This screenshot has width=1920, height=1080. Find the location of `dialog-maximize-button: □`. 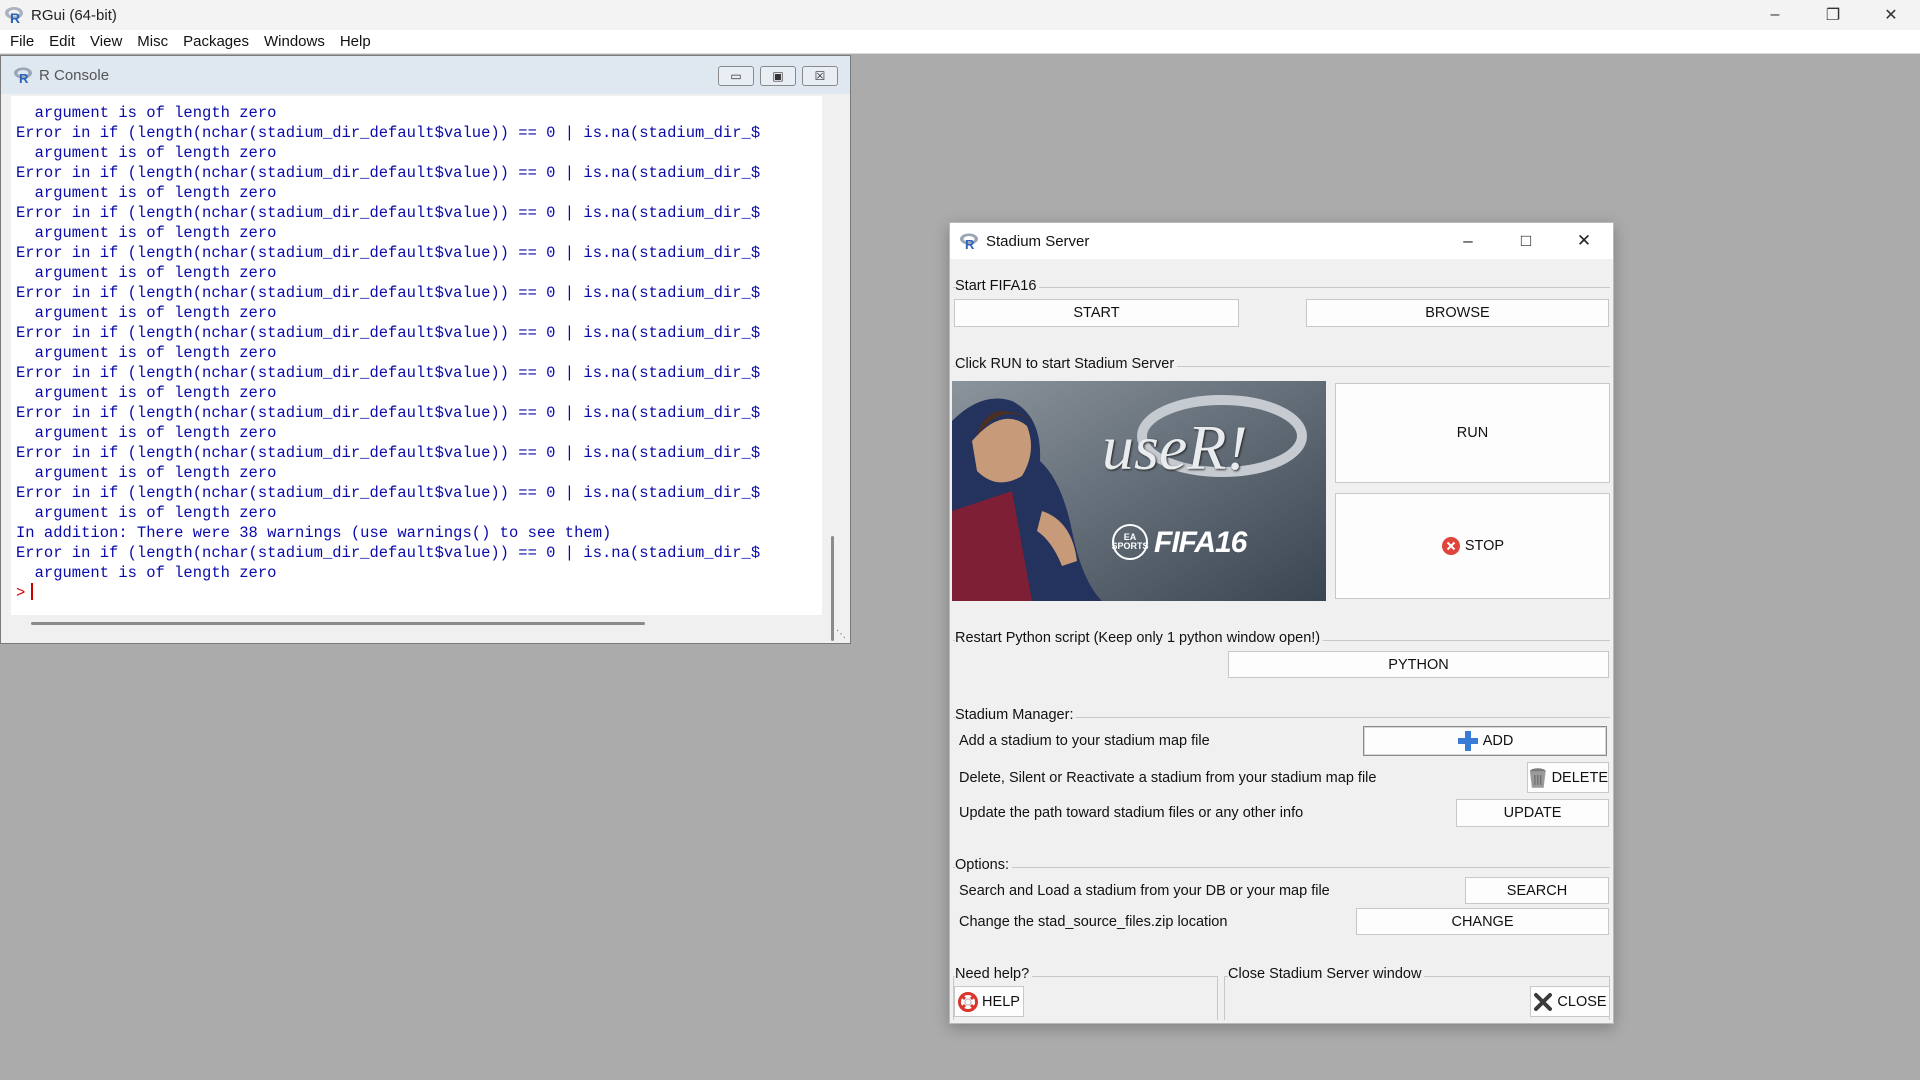

dialog-maximize-button: □ is located at coordinates (1526, 241).